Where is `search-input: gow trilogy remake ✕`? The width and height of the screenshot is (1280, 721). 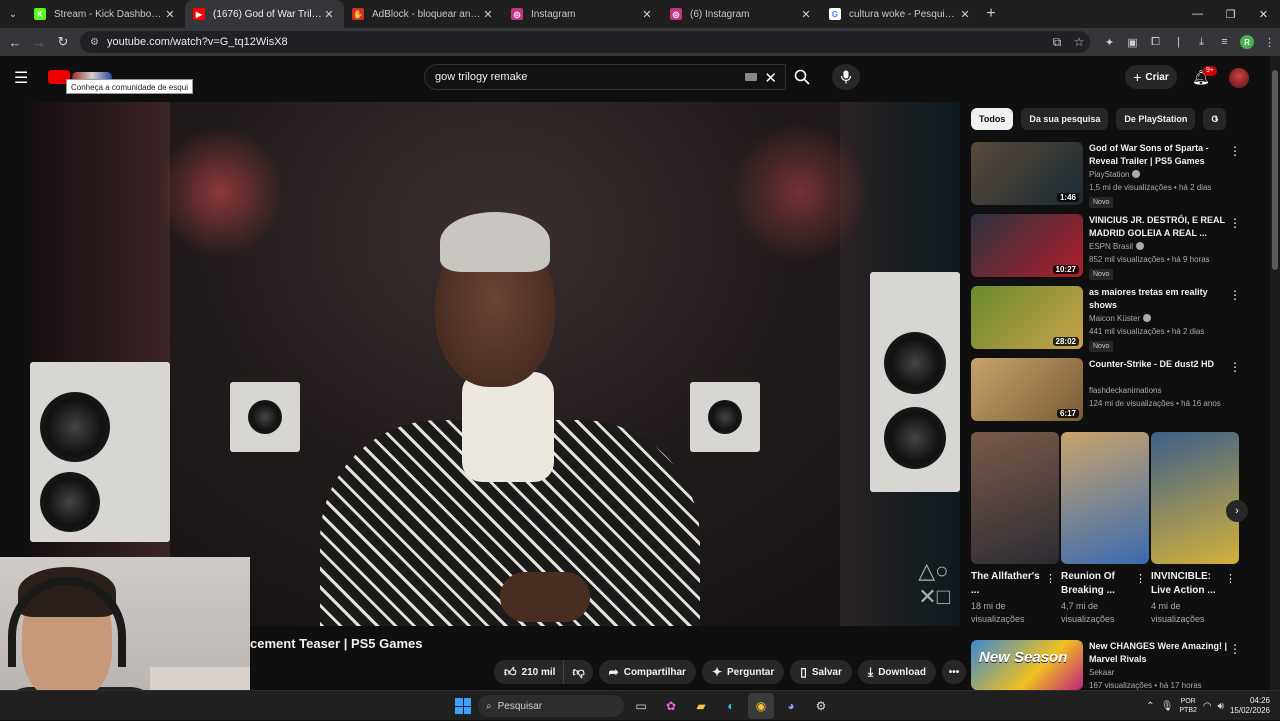 search-input: gow trilogy remake ✕ is located at coordinates (605, 77).